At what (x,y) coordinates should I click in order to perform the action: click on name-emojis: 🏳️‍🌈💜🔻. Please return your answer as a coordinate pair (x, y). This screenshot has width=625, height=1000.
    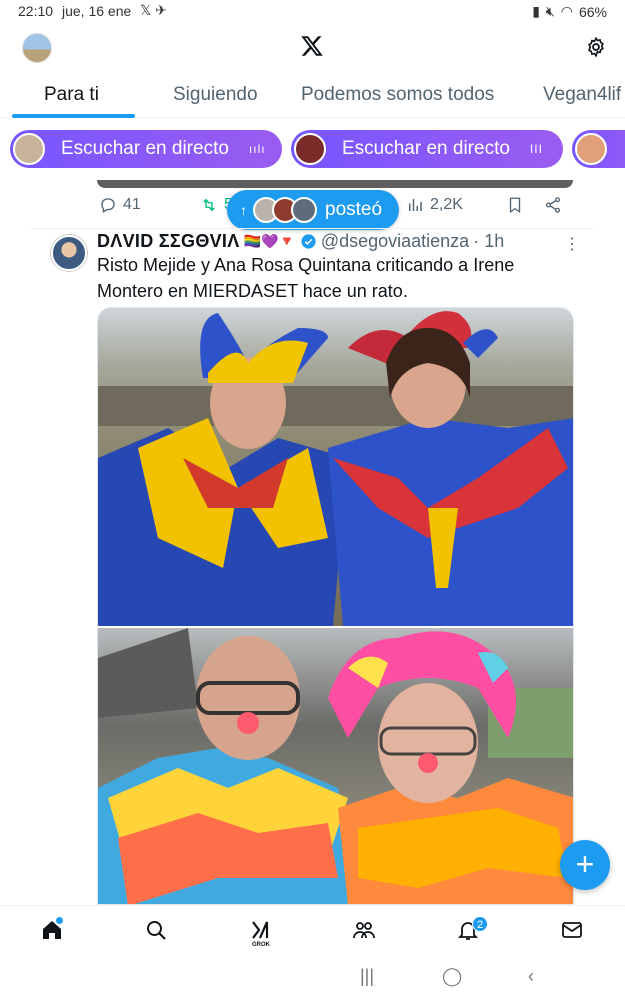
    Looking at the image, I should click on (269, 241).